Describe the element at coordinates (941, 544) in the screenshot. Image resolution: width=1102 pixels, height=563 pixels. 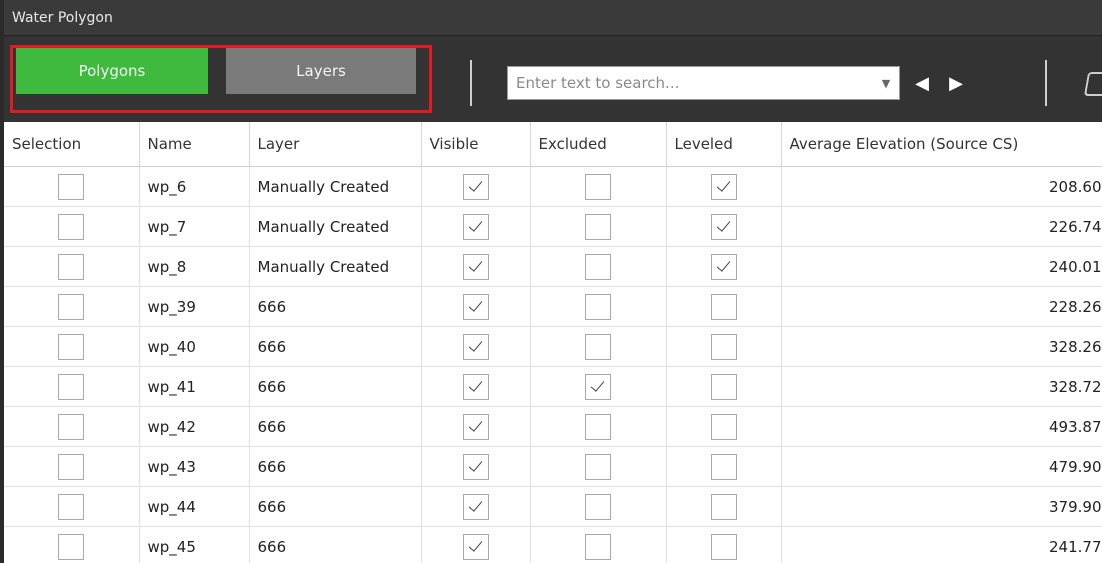
I see `average-elevation-cell: 241.77` at that location.